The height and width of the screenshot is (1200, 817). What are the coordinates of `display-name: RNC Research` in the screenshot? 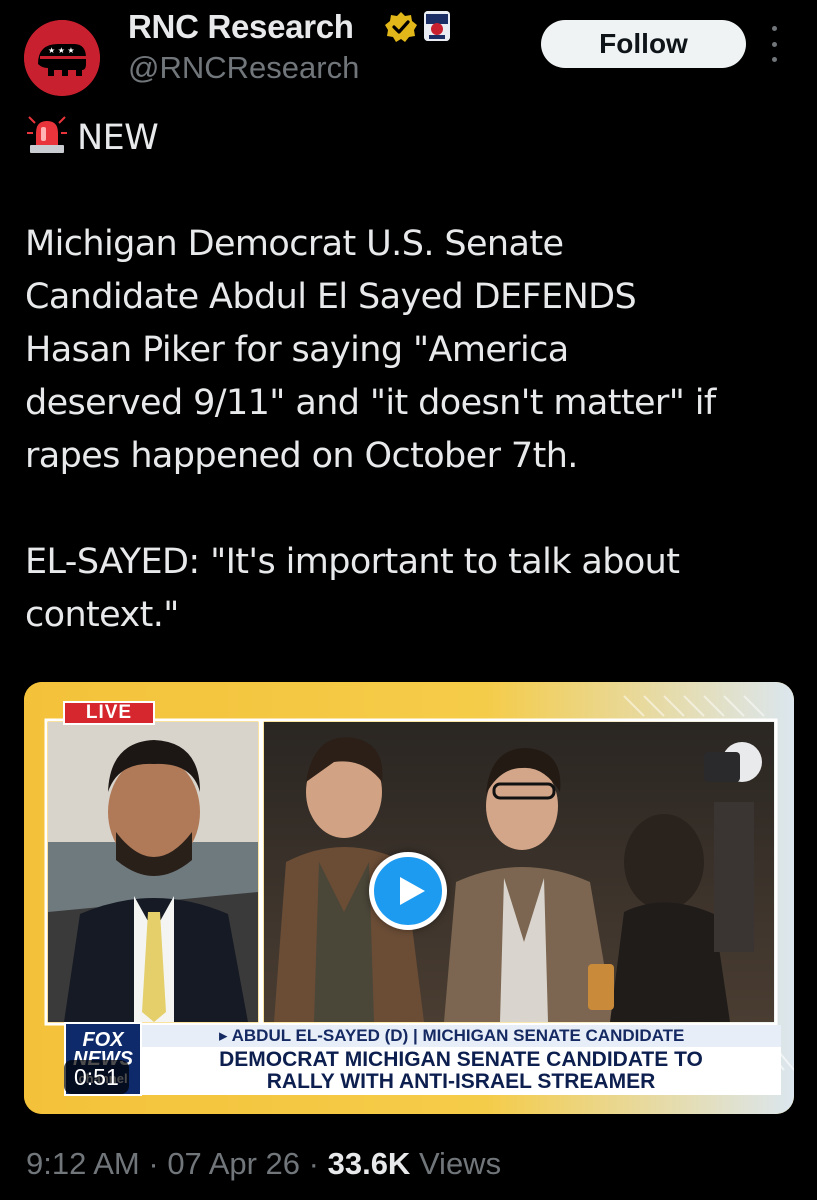 It's located at (241, 27).